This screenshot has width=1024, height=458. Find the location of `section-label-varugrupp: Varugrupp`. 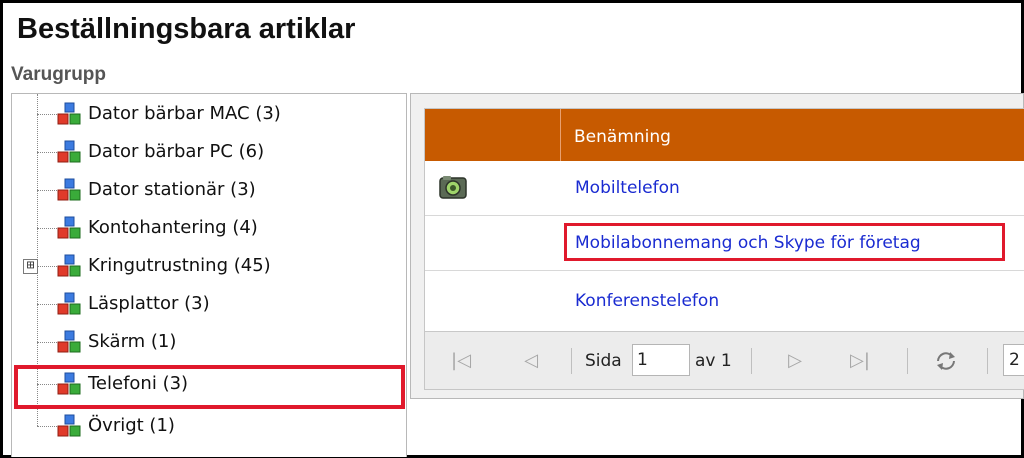

section-label-varugrupp: Varugrupp is located at coordinates (59, 74).